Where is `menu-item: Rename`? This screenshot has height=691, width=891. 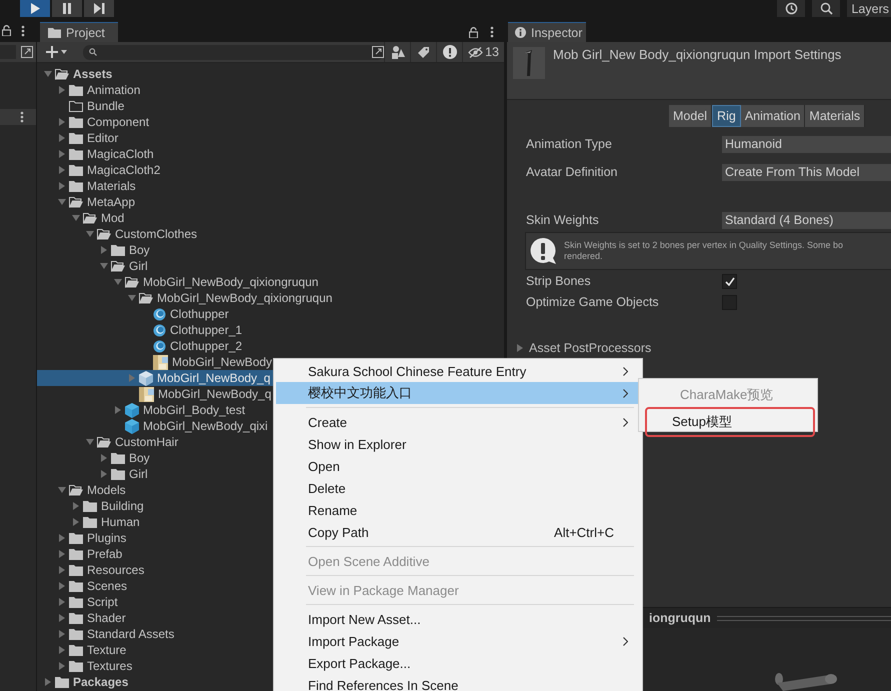
menu-item: Rename is located at coordinates (458, 510).